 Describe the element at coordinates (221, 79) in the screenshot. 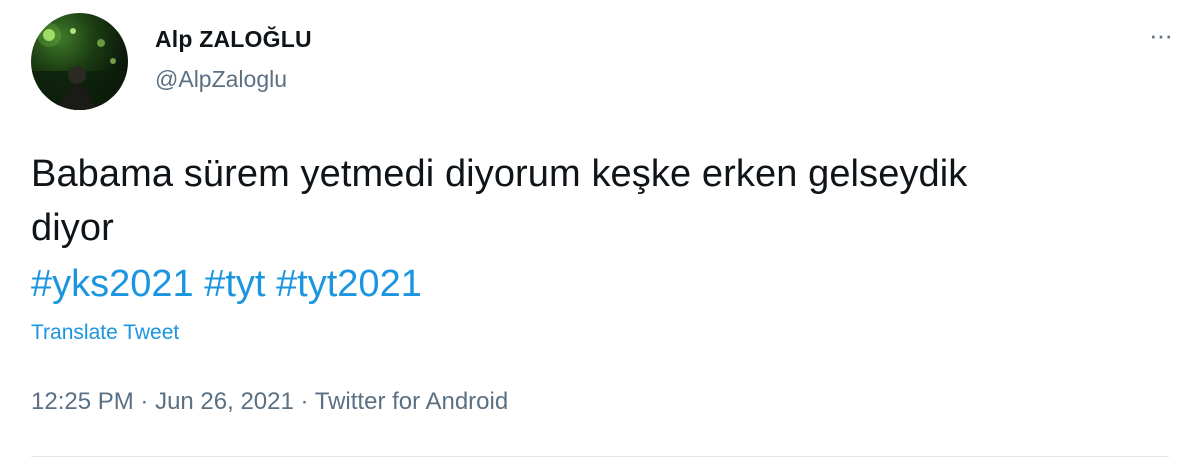

I see `author-handle: @AlpZaloglu` at that location.